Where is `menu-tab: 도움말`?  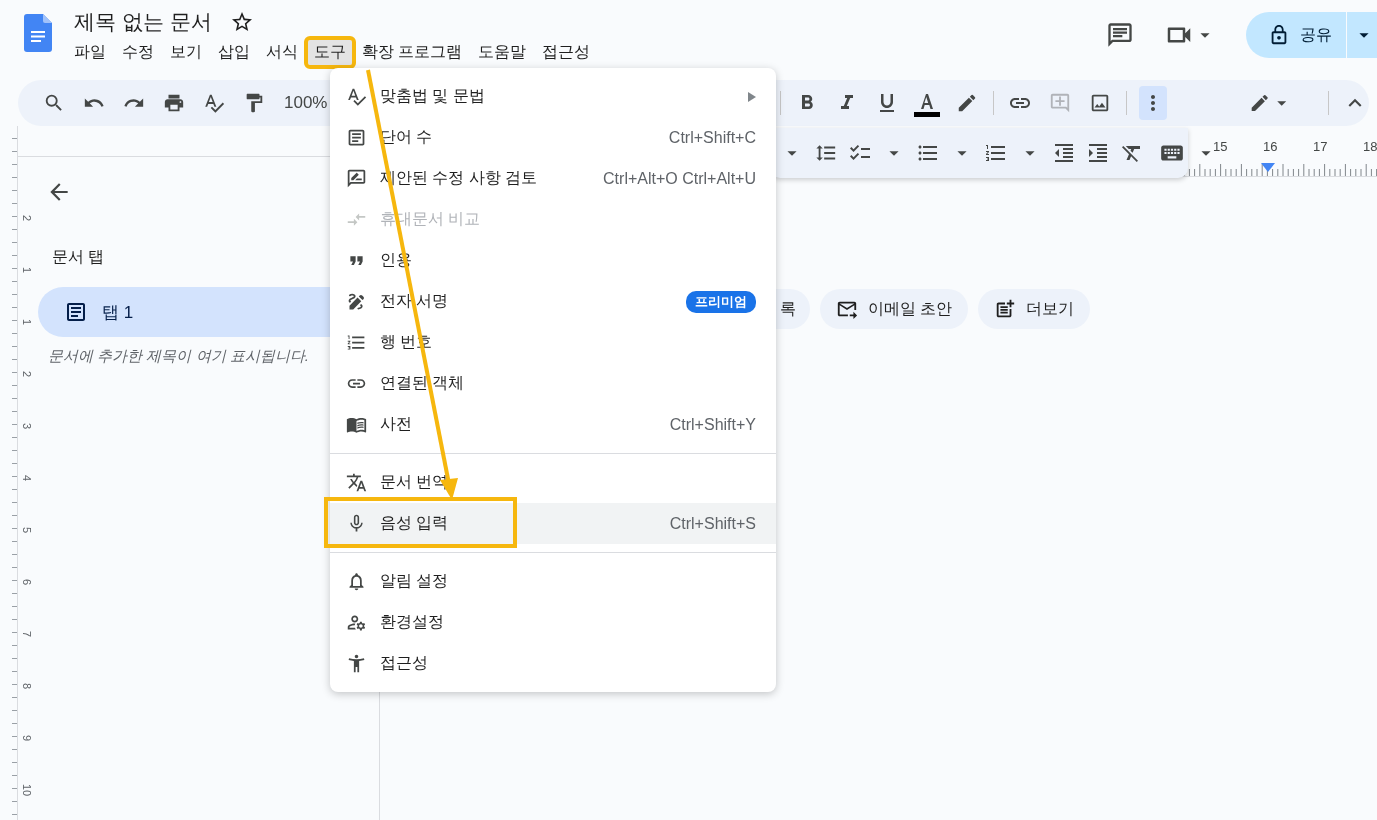
menu-tab: 도움말 is located at coordinates (502, 52).